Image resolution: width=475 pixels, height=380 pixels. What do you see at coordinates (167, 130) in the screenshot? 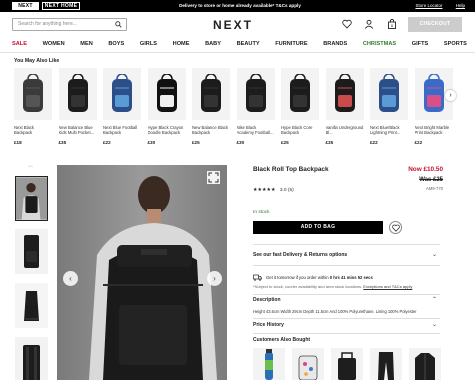
I see `recommend-product-name: Hype Black Crayon Doodle Backpack` at bounding box center [167, 130].